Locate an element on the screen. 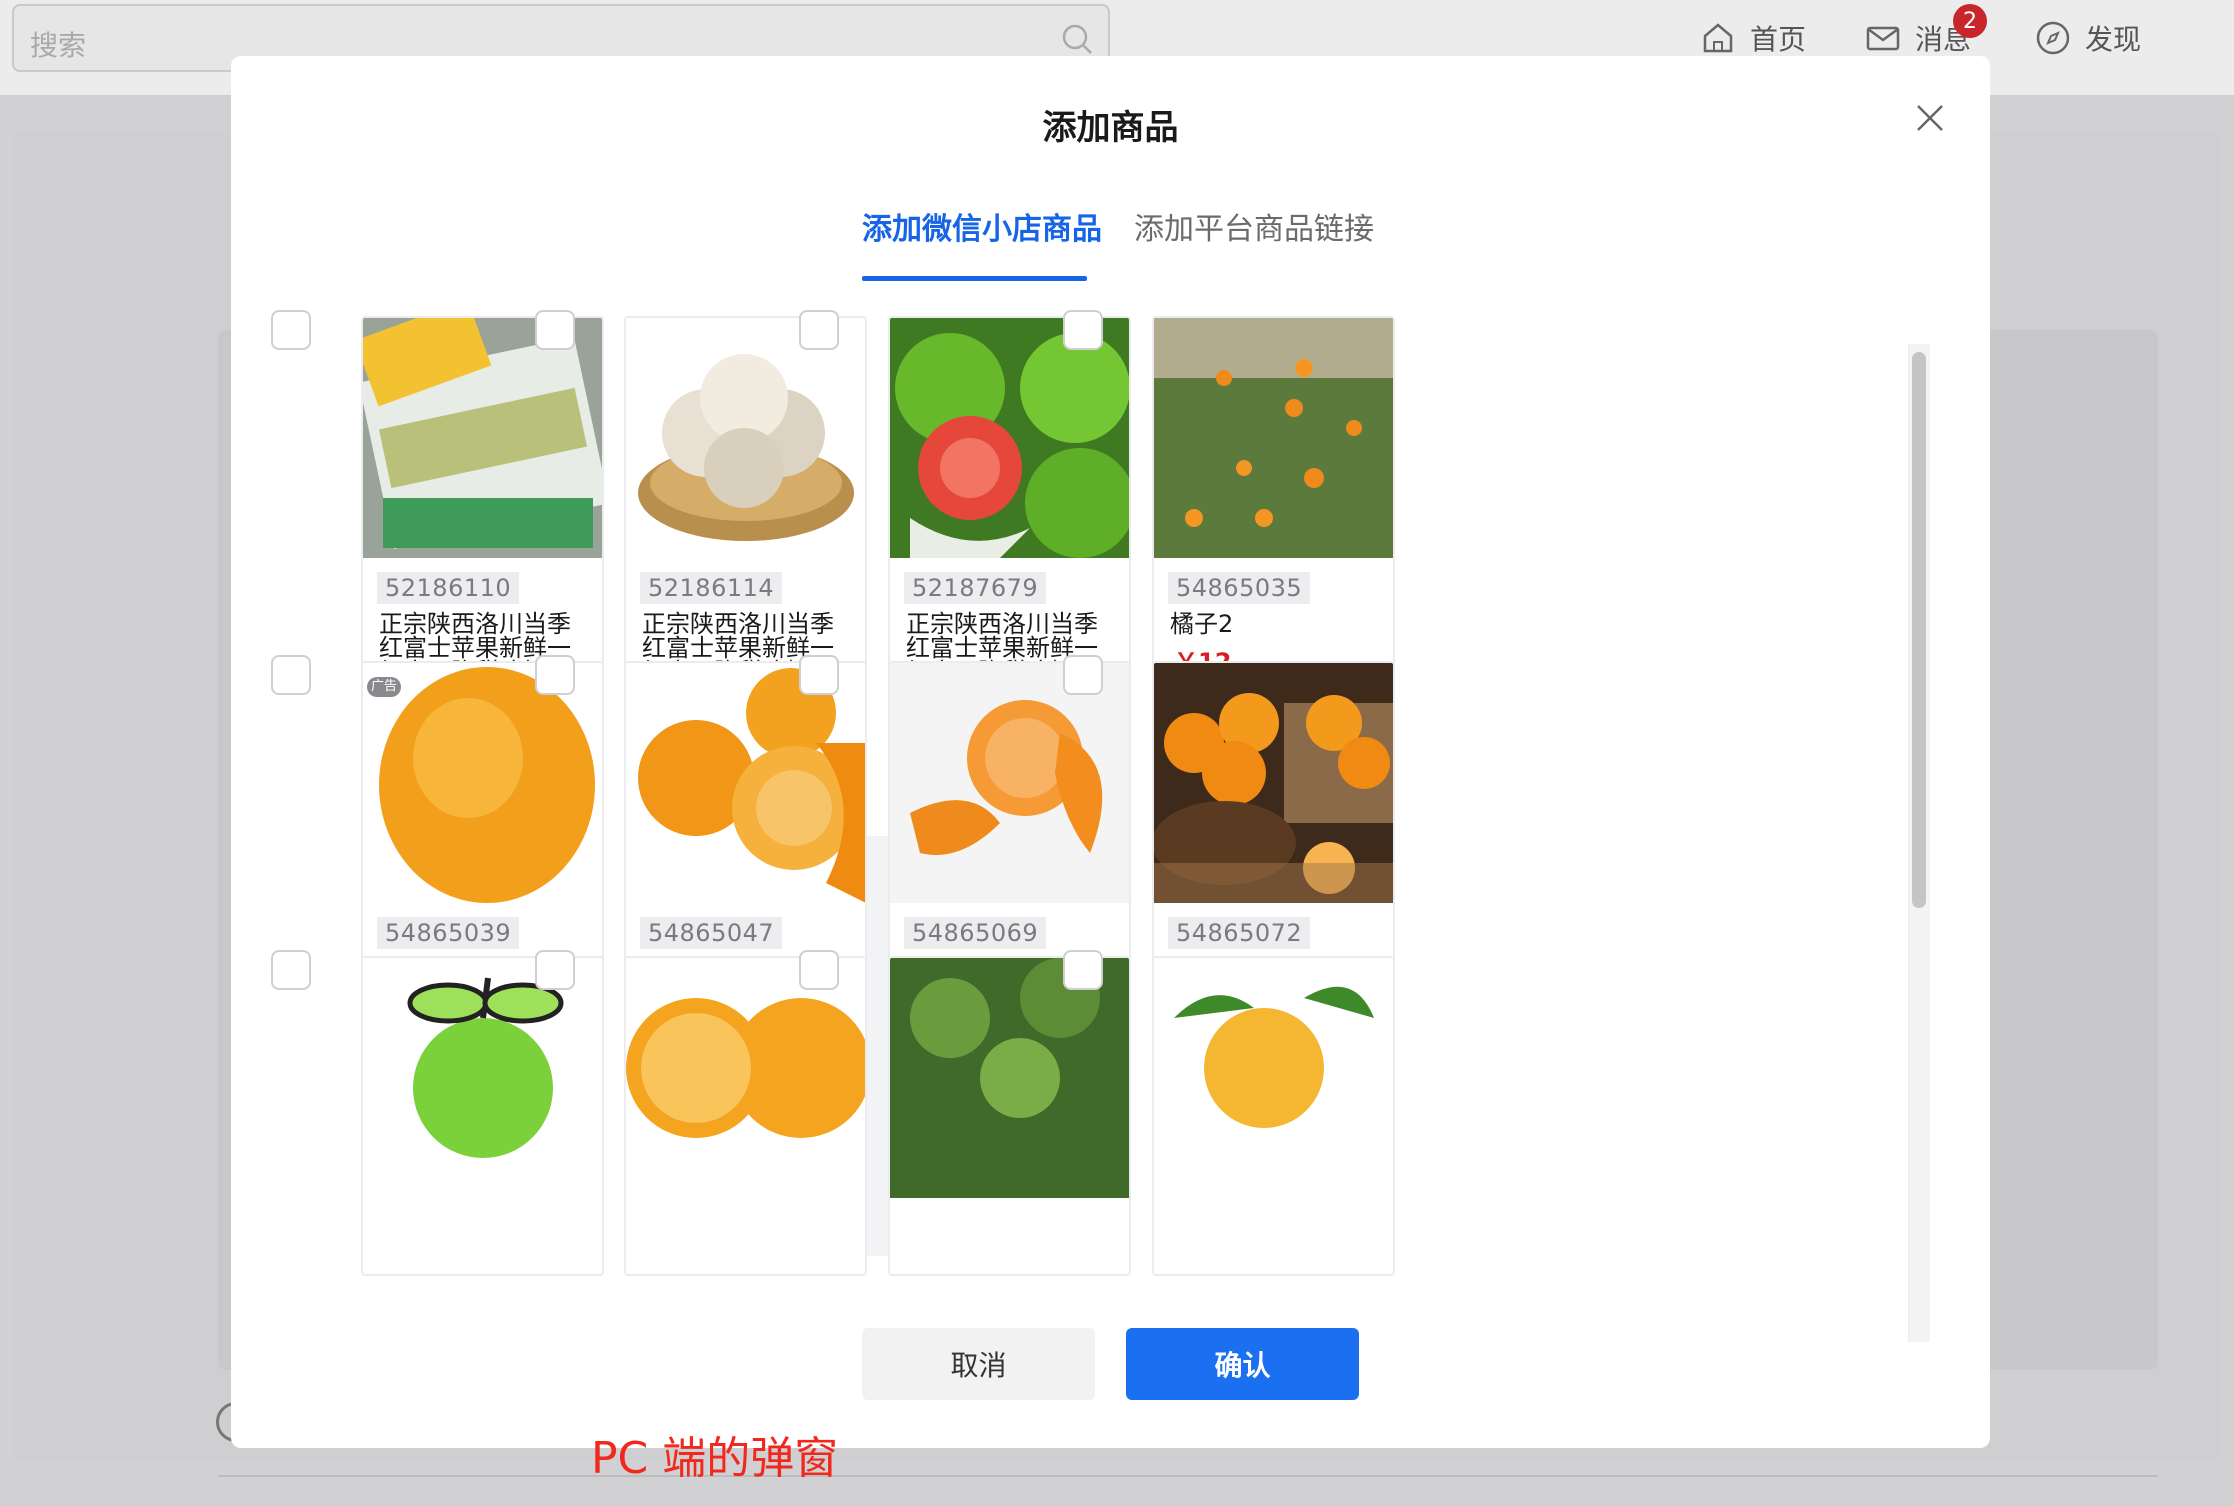  nav-discover: 发现 is located at coordinates (2088, 38).